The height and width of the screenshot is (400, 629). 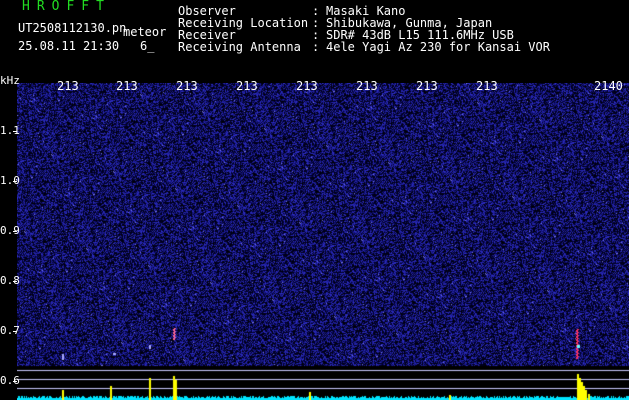 What do you see at coordinates (147, 46) in the screenshot?
I see `count-label: 6_` at bounding box center [147, 46].